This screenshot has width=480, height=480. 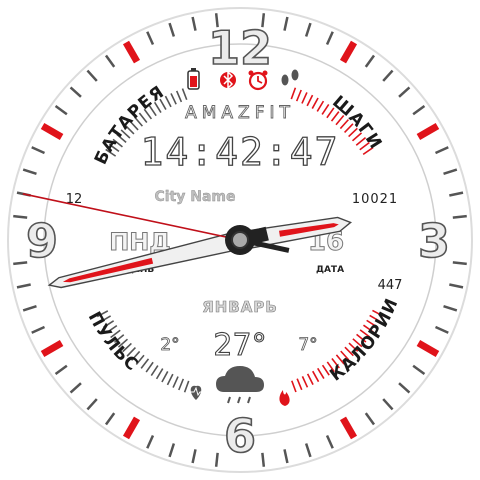 What do you see at coordinates (375, 199) in the screenshot?
I see `steps-value: 10021` at bounding box center [375, 199].